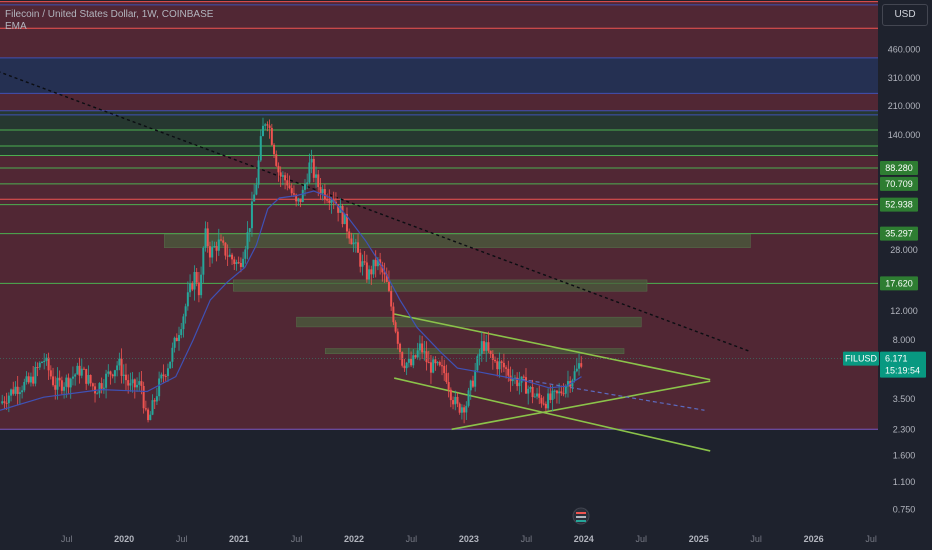 The image size is (932, 550). I want to click on level-badge-label: 17.620, so click(899, 283).